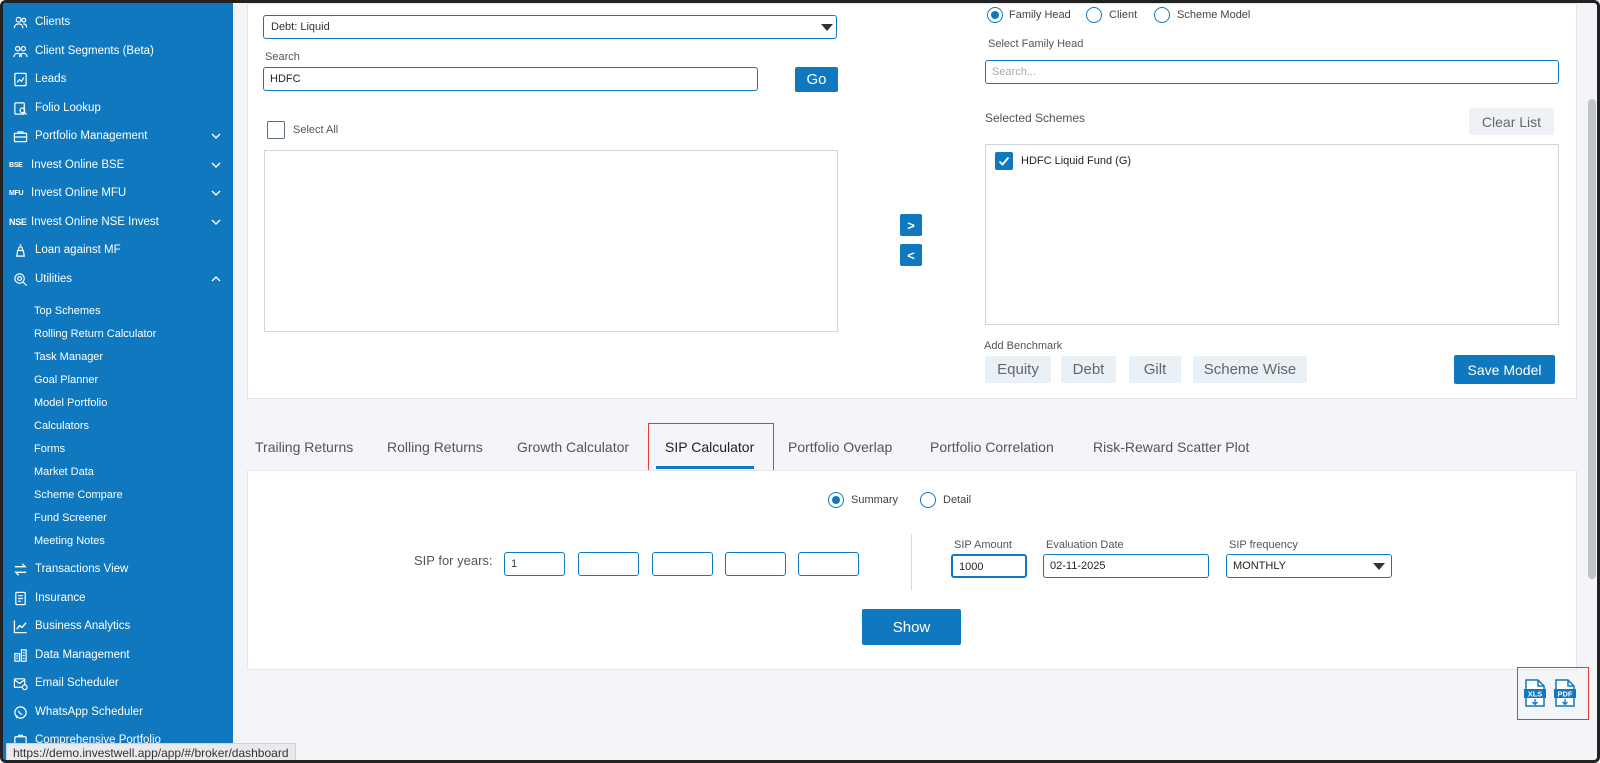 The width and height of the screenshot is (1600, 763). What do you see at coordinates (64, 472) in the screenshot?
I see `sidebar-subitem-market-data: Market Data` at bounding box center [64, 472].